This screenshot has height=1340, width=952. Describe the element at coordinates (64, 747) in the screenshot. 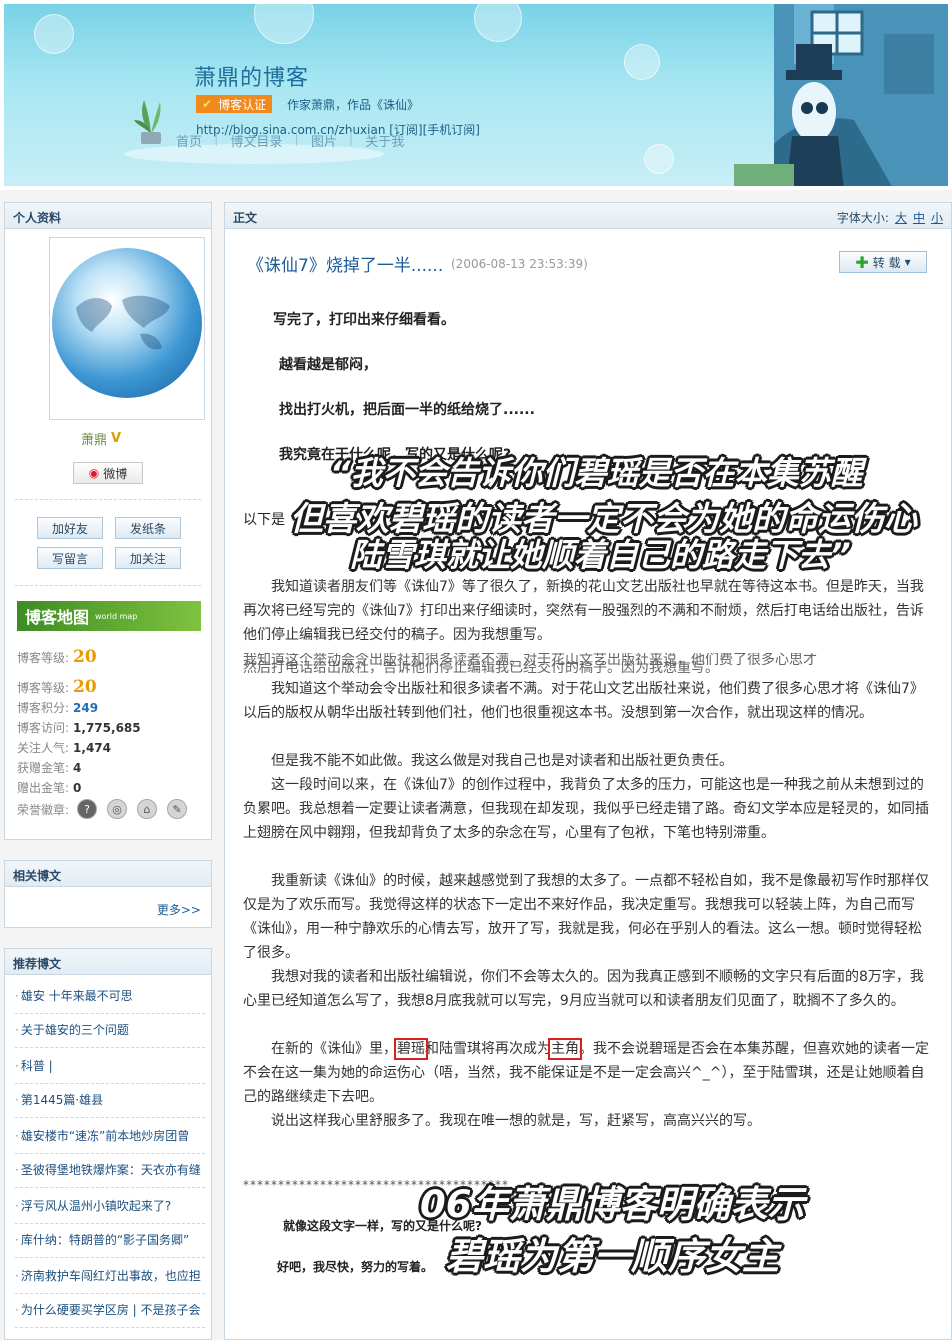

I see `stat-row: 关注人气: 1,474` at that location.